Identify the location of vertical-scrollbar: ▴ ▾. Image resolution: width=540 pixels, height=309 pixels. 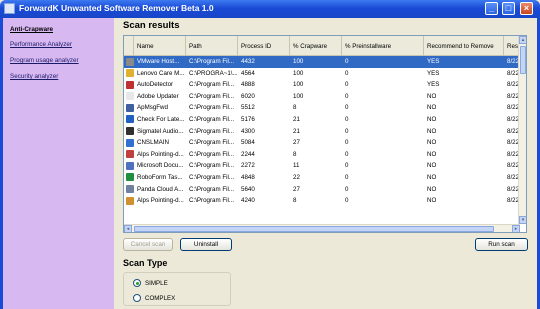
(522, 130).